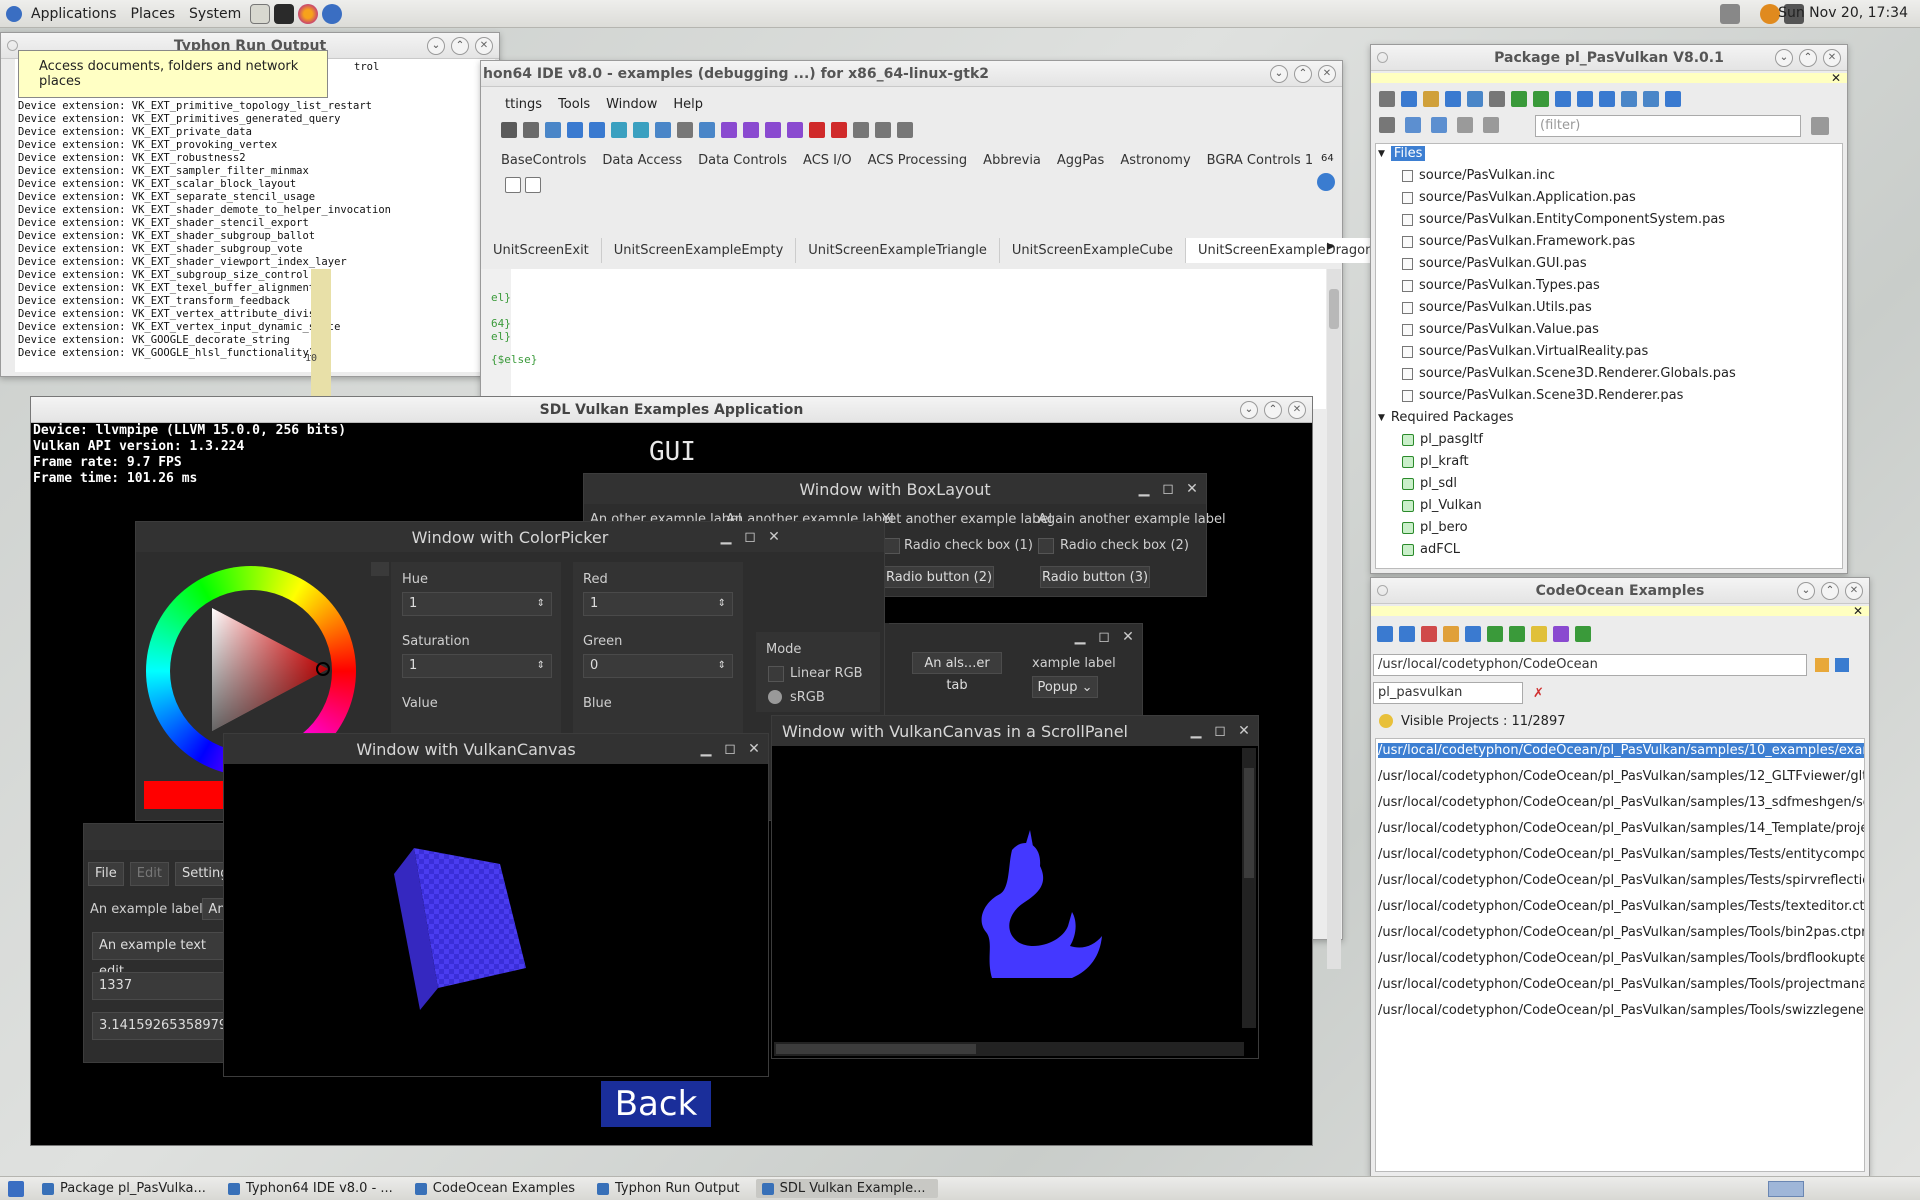 This screenshot has width=1920, height=1200. I want to click on tree-file: source/PasVulkan.Scene3D.Renderer.pas, so click(1542, 395).